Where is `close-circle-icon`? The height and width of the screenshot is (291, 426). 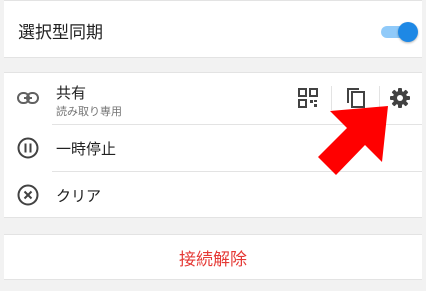 close-circle-icon is located at coordinates (28, 195).